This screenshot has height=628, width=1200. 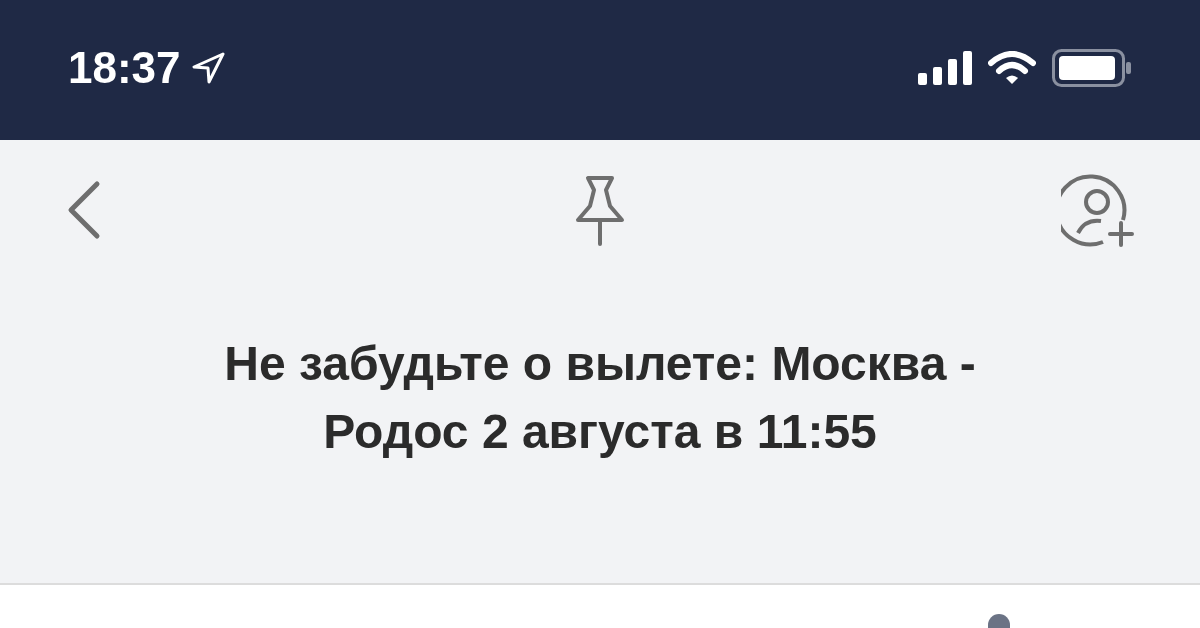 I want to click on notification-title: Не забудьте о вылете: Москва - Родос 2 августа в 11:55, so click(x=600, y=398).